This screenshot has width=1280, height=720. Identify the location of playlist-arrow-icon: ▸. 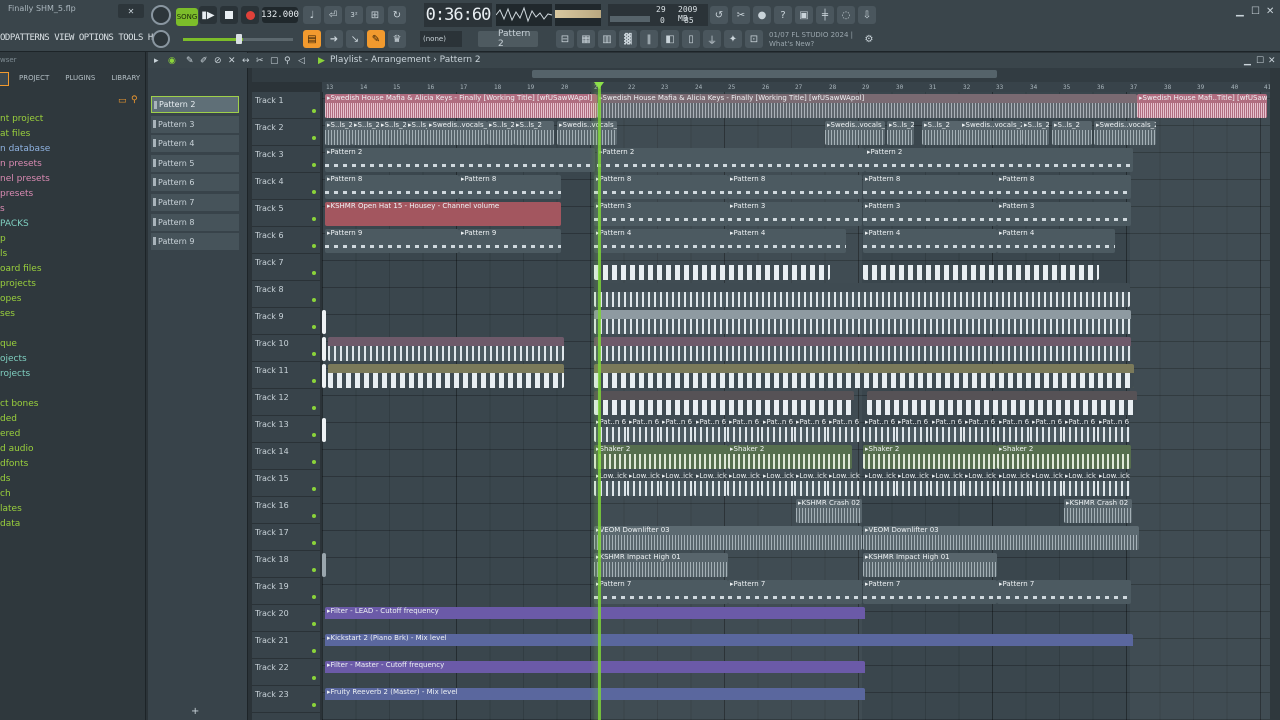
(156, 61).